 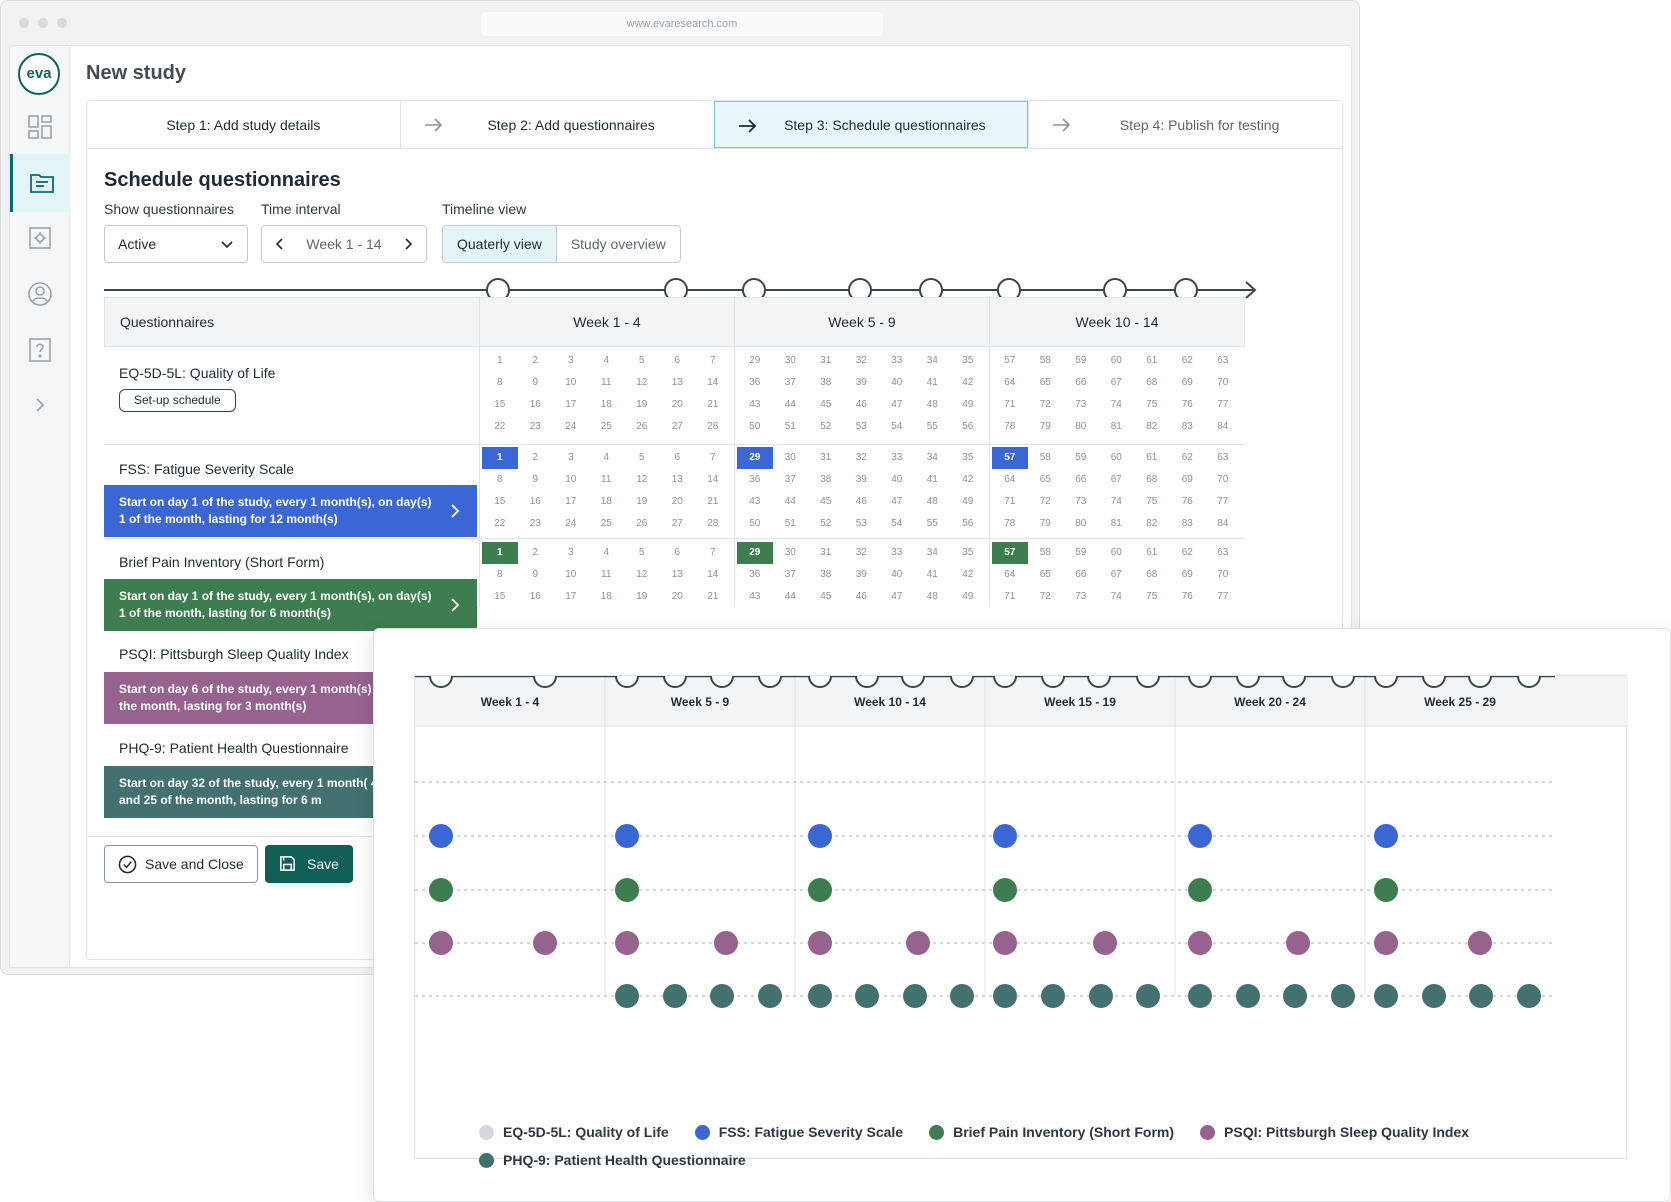 What do you see at coordinates (826, 523) in the screenshot?
I see `calendar-day: 52` at bounding box center [826, 523].